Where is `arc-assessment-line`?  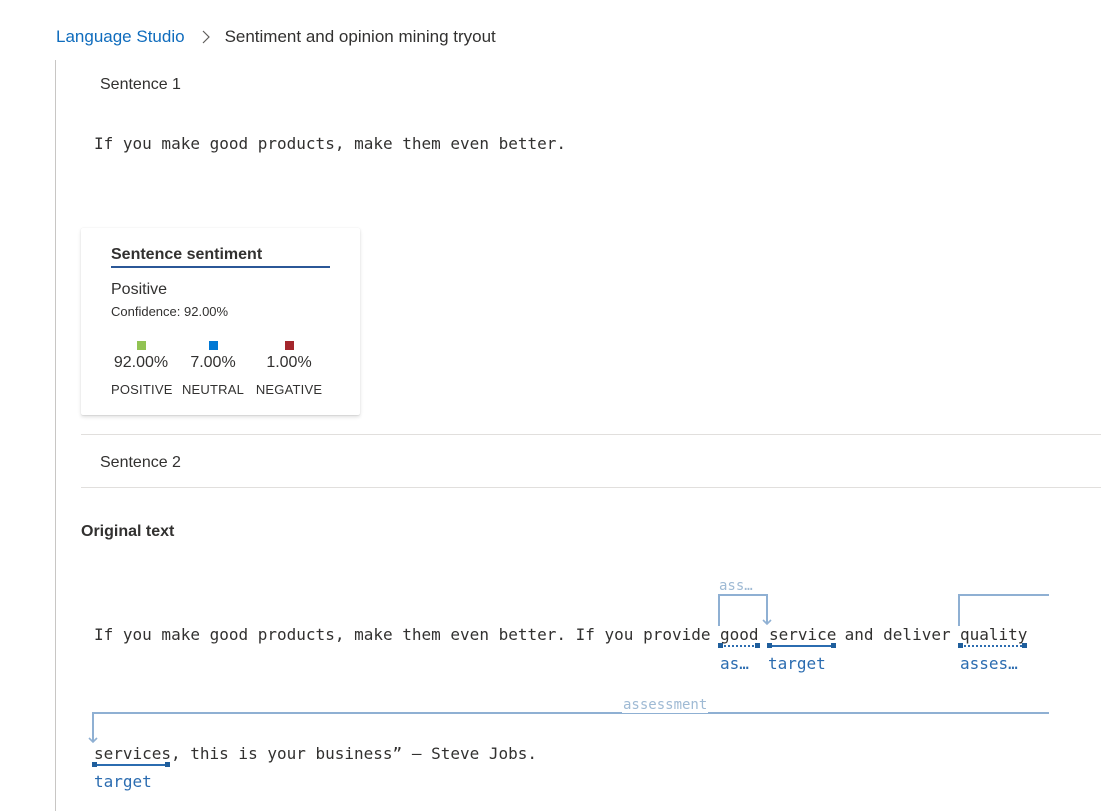 arc-assessment-line is located at coordinates (568, 728).